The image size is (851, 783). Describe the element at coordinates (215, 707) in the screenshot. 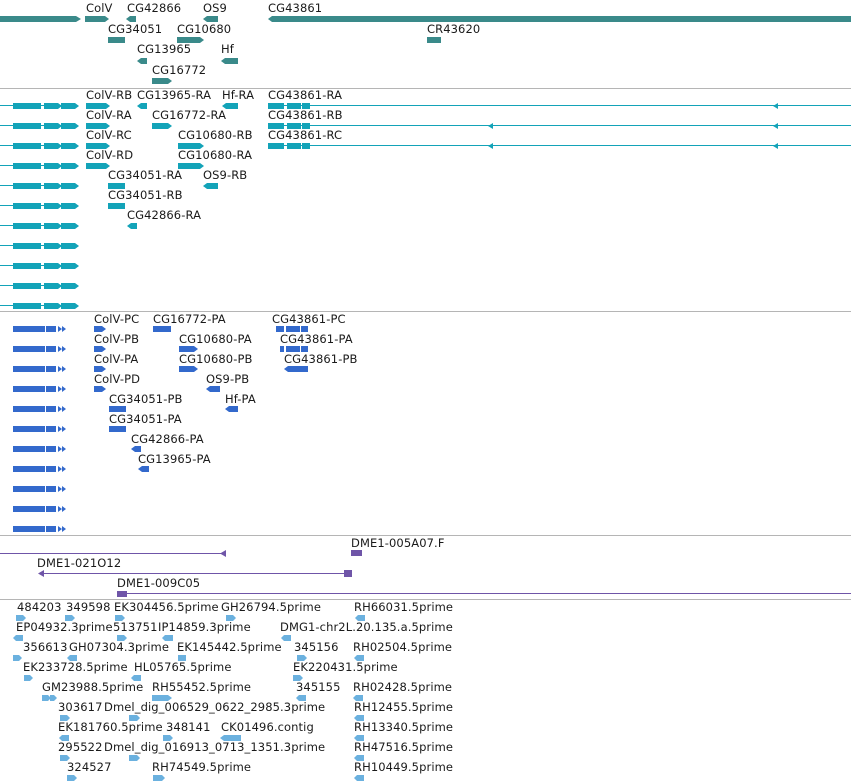

I see `est-label-dmel-006529: Dmel_dig_006529_0622_2985.3prime` at that location.